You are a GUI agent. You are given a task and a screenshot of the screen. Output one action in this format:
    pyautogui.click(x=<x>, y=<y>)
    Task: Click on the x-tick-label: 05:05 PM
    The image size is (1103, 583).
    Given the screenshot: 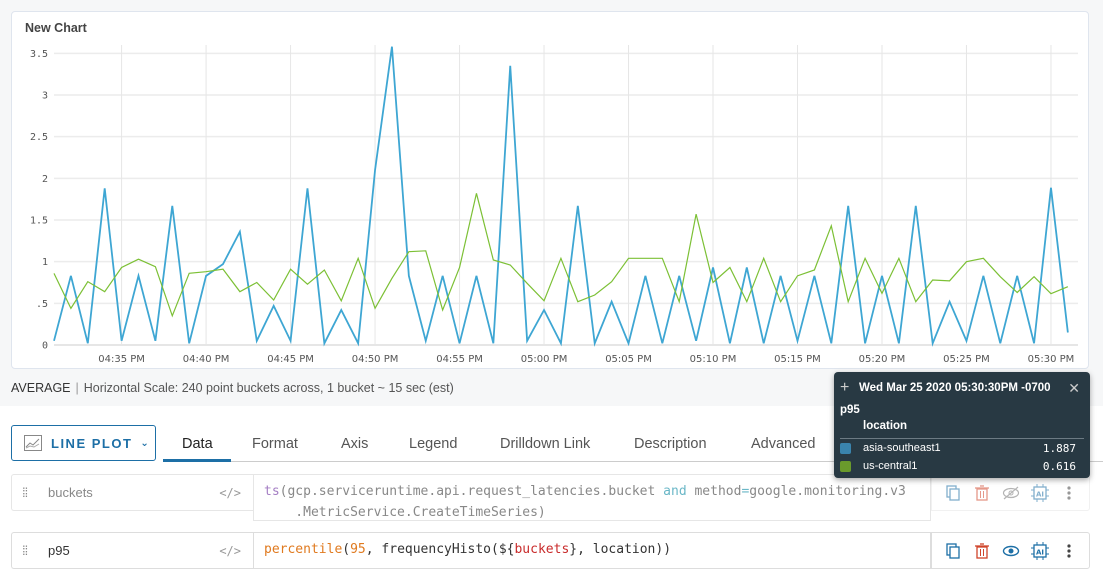 What is the action you would take?
    pyautogui.click(x=628, y=359)
    